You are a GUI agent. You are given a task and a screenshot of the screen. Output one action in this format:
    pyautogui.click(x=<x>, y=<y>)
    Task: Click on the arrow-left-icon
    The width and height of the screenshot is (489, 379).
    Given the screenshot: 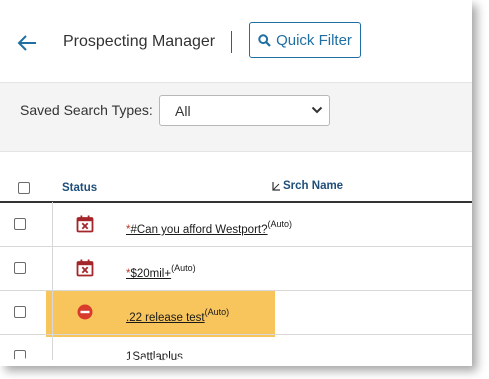 What is the action you would take?
    pyautogui.click(x=26, y=43)
    